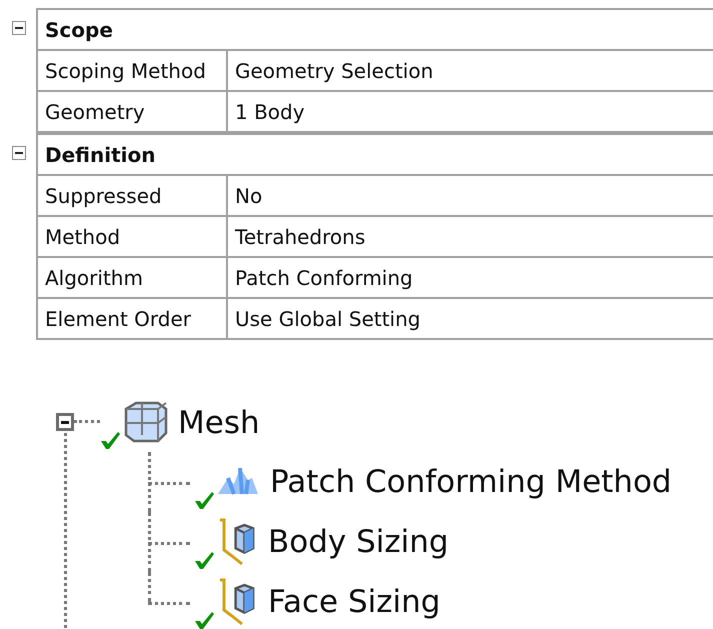  Describe the element at coordinates (132, 111) in the screenshot. I see `property-label: Geometry` at that location.